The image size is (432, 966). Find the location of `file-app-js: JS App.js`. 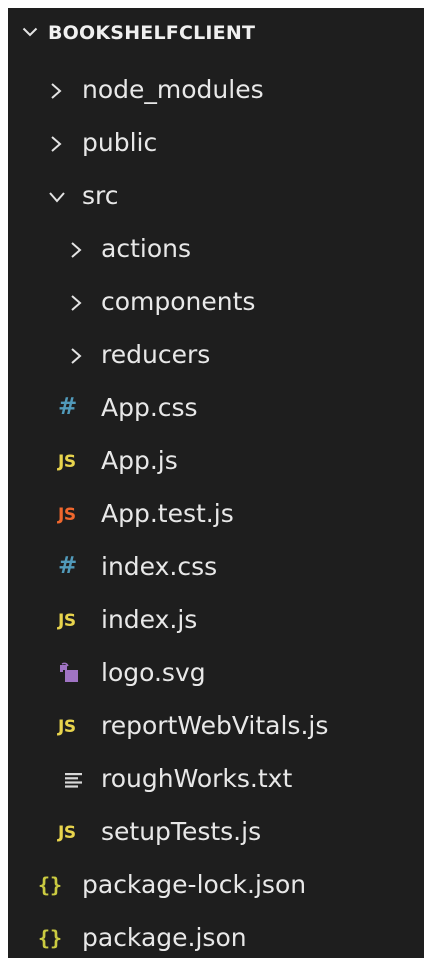

file-app-js: JS App.js is located at coordinates (216, 461).